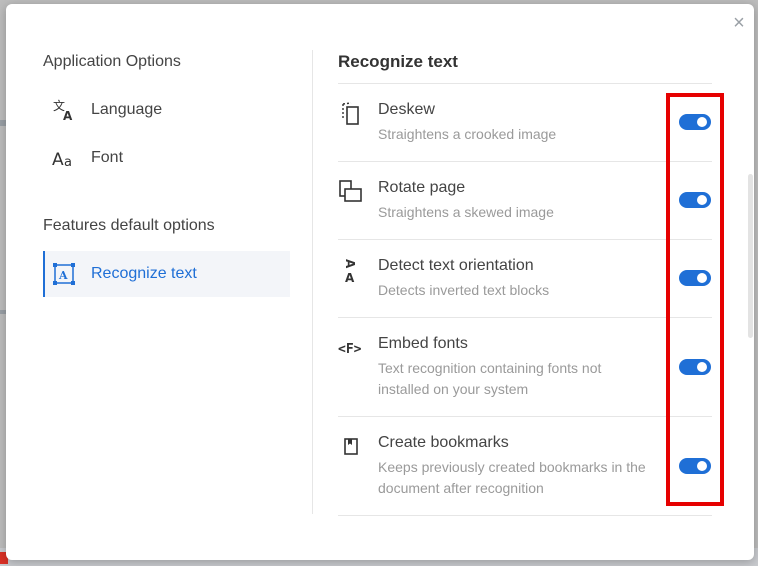 The height and width of the screenshot is (566, 758). Describe the element at coordinates (398, 61) in the screenshot. I see `panel-title: Recognize text` at that location.